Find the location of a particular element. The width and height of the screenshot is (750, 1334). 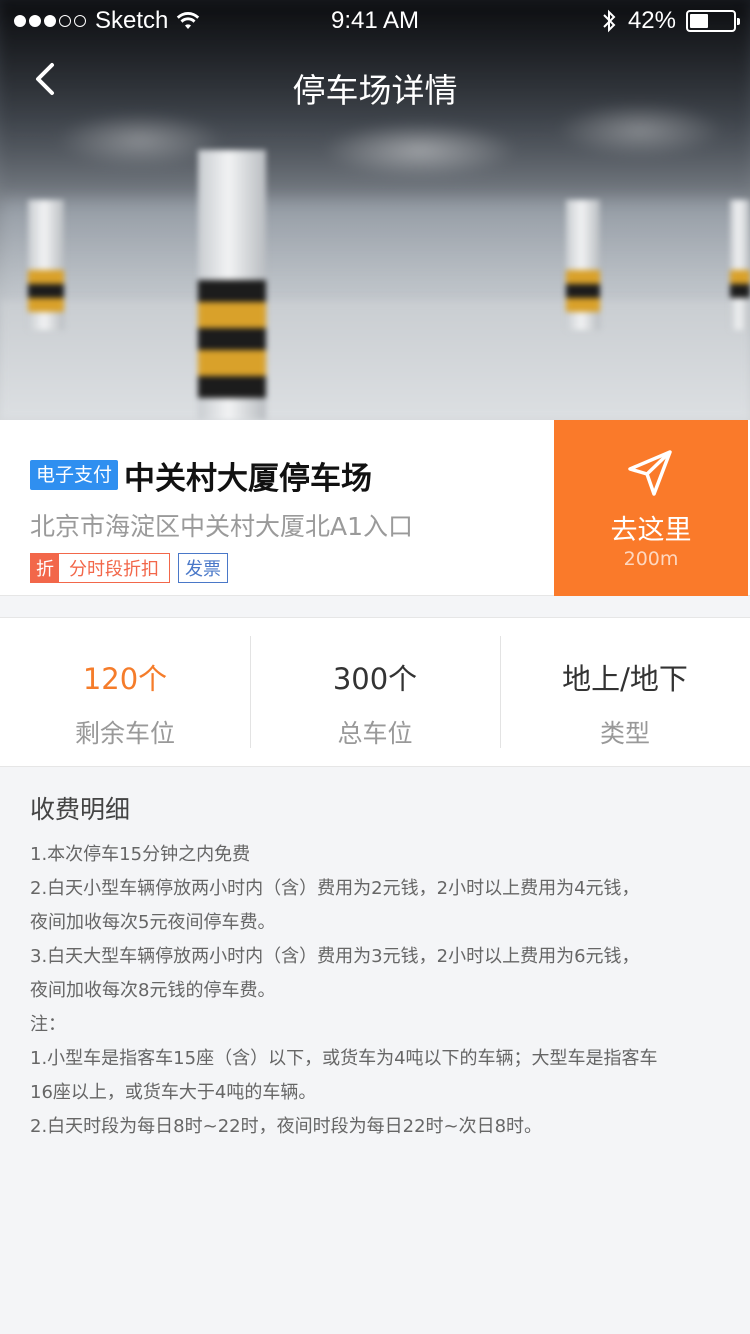

stat-label: 总车位 is located at coordinates (375, 733).